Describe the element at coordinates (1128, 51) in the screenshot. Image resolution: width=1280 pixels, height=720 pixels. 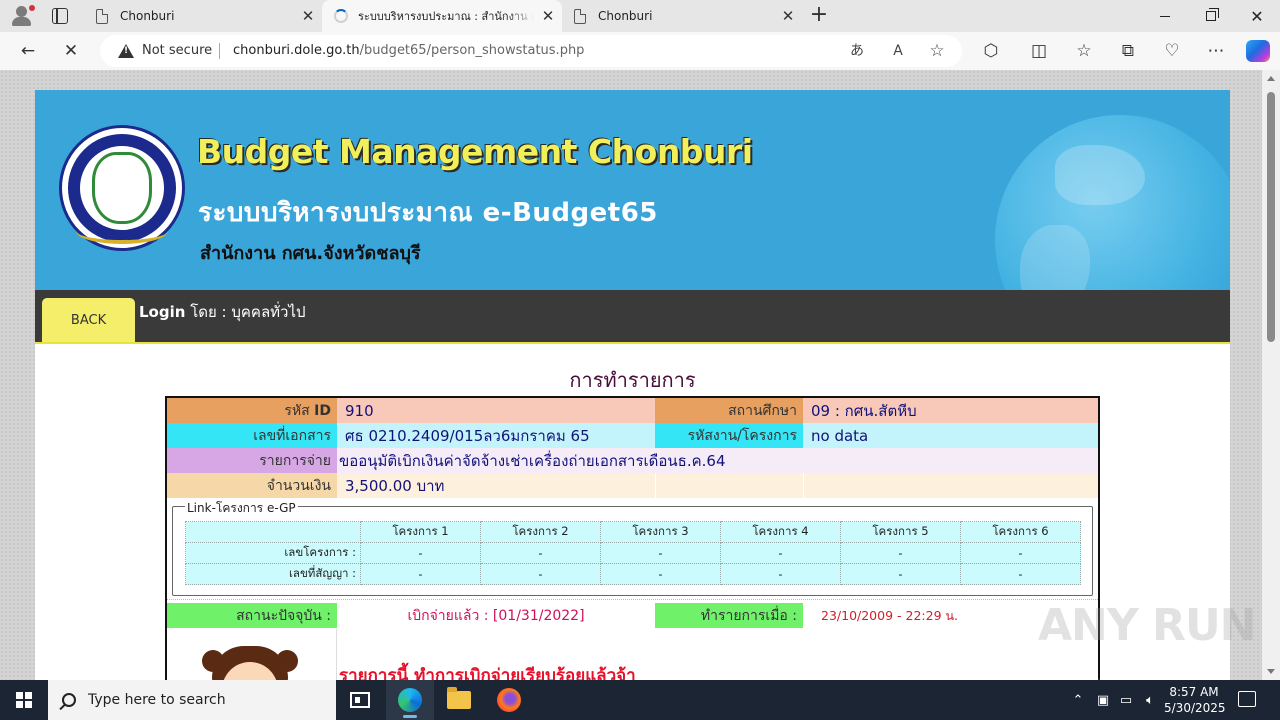
I see `collections-icon: ⧉` at that location.